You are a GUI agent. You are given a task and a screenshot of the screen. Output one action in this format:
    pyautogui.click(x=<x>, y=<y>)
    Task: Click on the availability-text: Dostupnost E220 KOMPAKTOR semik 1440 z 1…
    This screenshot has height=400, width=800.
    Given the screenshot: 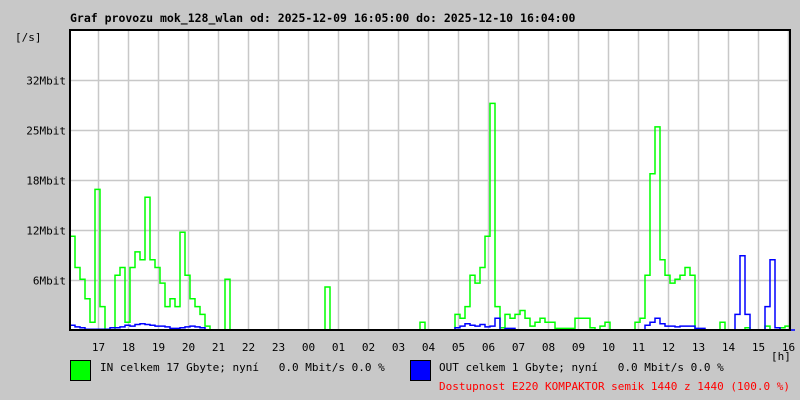 What is the action you would take?
    pyautogui.click(x=614, y=386)
    